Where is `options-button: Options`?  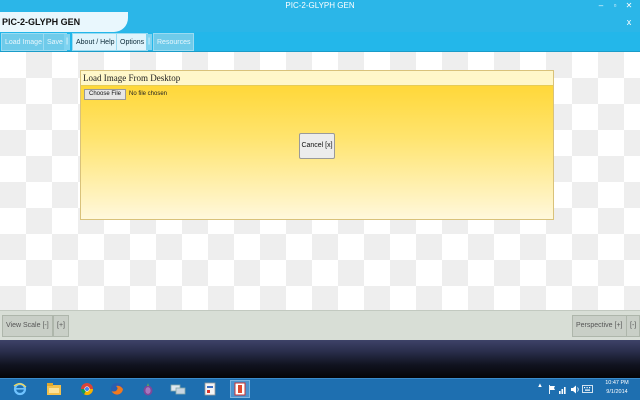 options-button: Options is located at coordinates (132, 42).